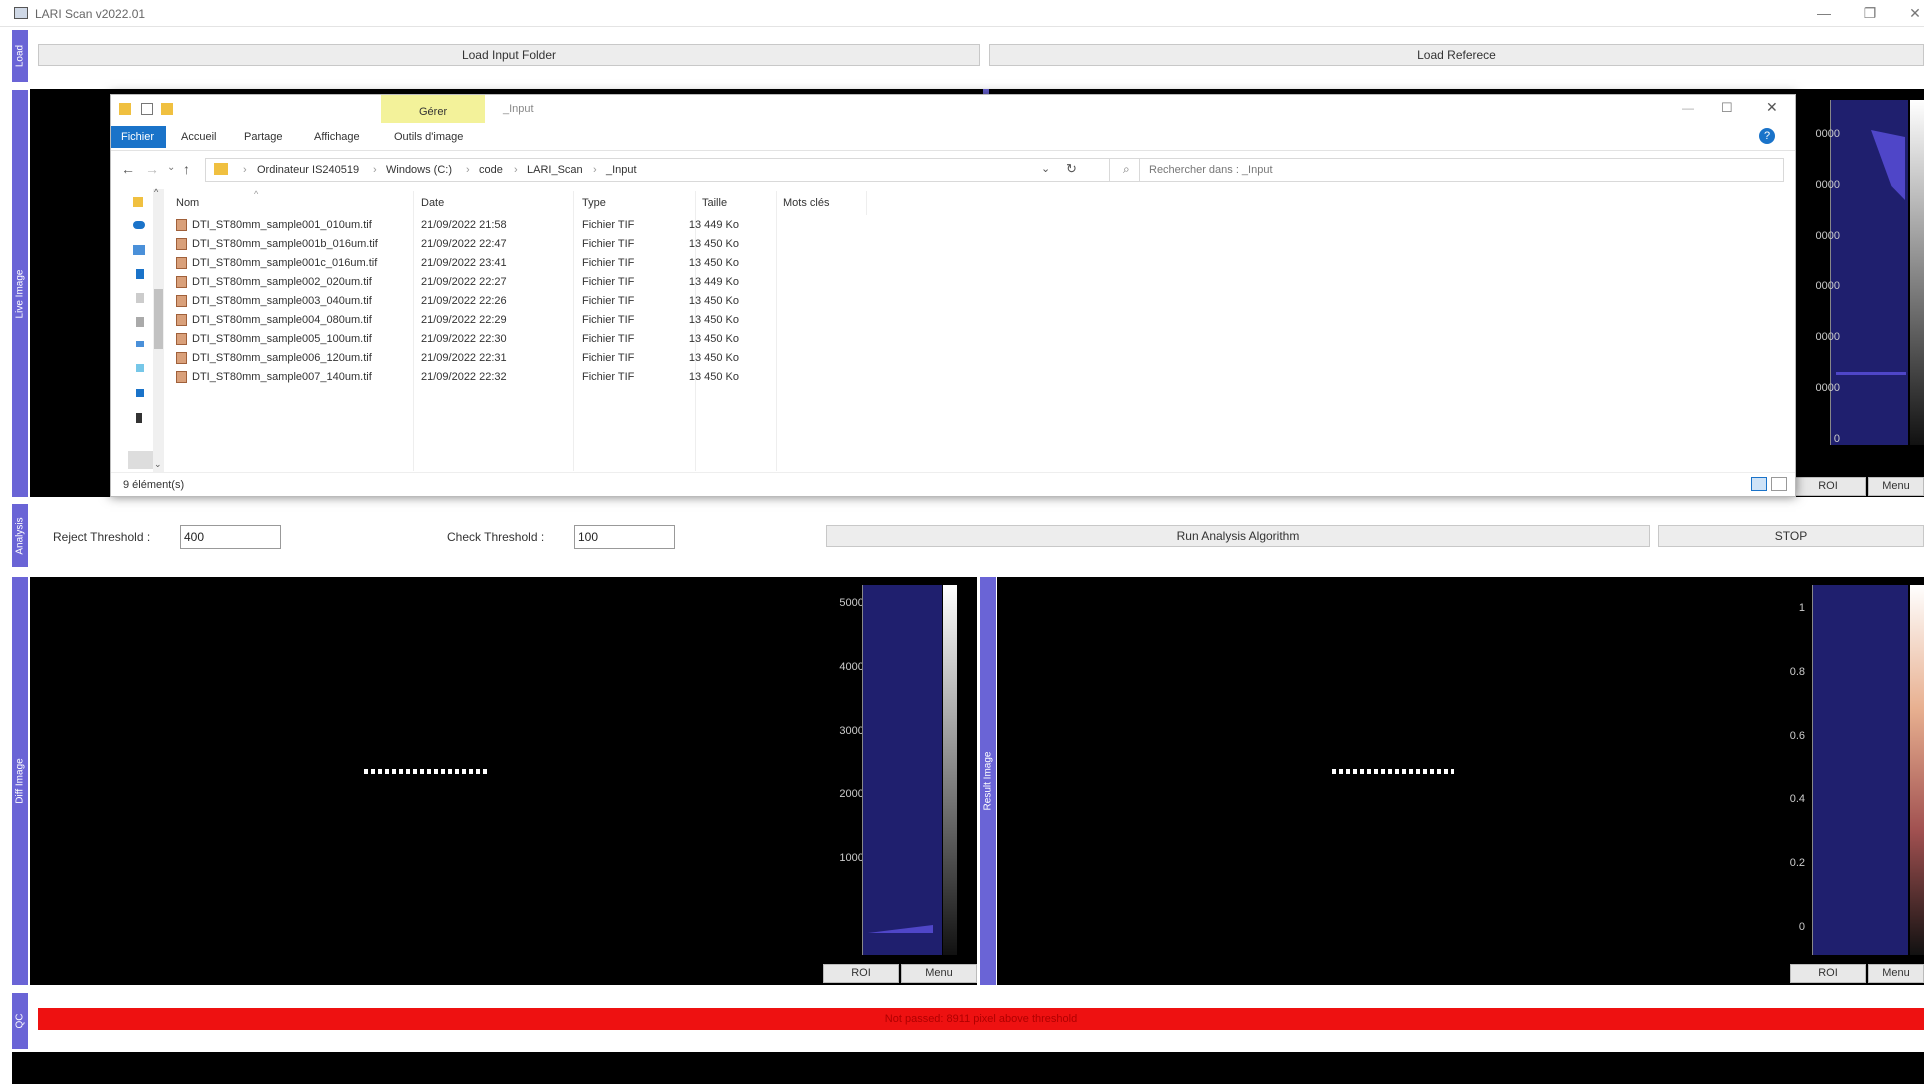 This screenshot has height=1084, width=1924. What do you see at coordinates (840, 922) in the screenshot?
I see `diff-tick: 0` at bounding box center [840, 922].